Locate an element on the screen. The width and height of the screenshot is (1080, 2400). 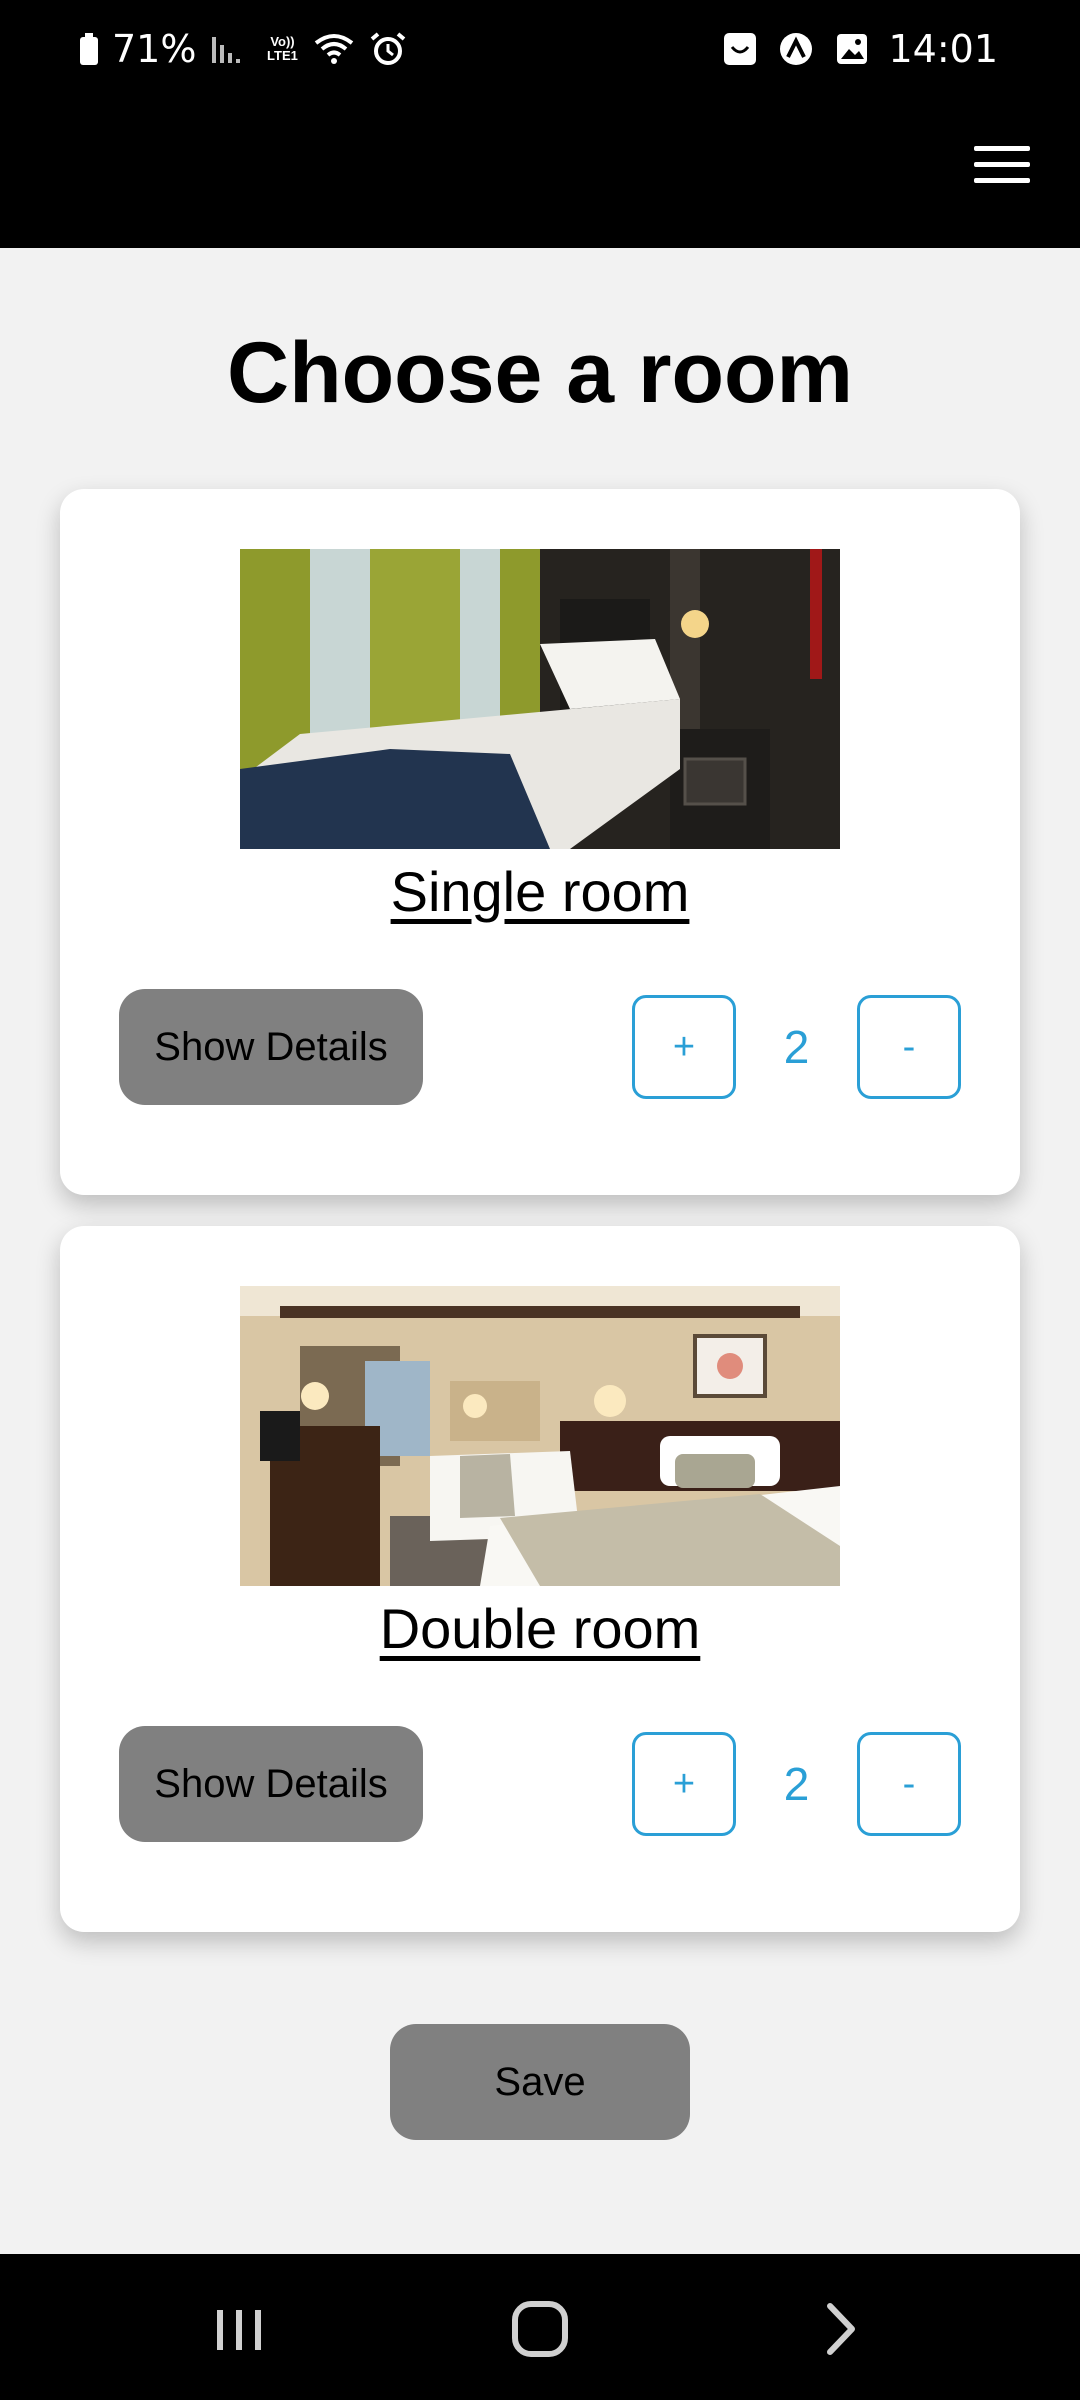
save-button: Save is located at coordinates (540, 2082).